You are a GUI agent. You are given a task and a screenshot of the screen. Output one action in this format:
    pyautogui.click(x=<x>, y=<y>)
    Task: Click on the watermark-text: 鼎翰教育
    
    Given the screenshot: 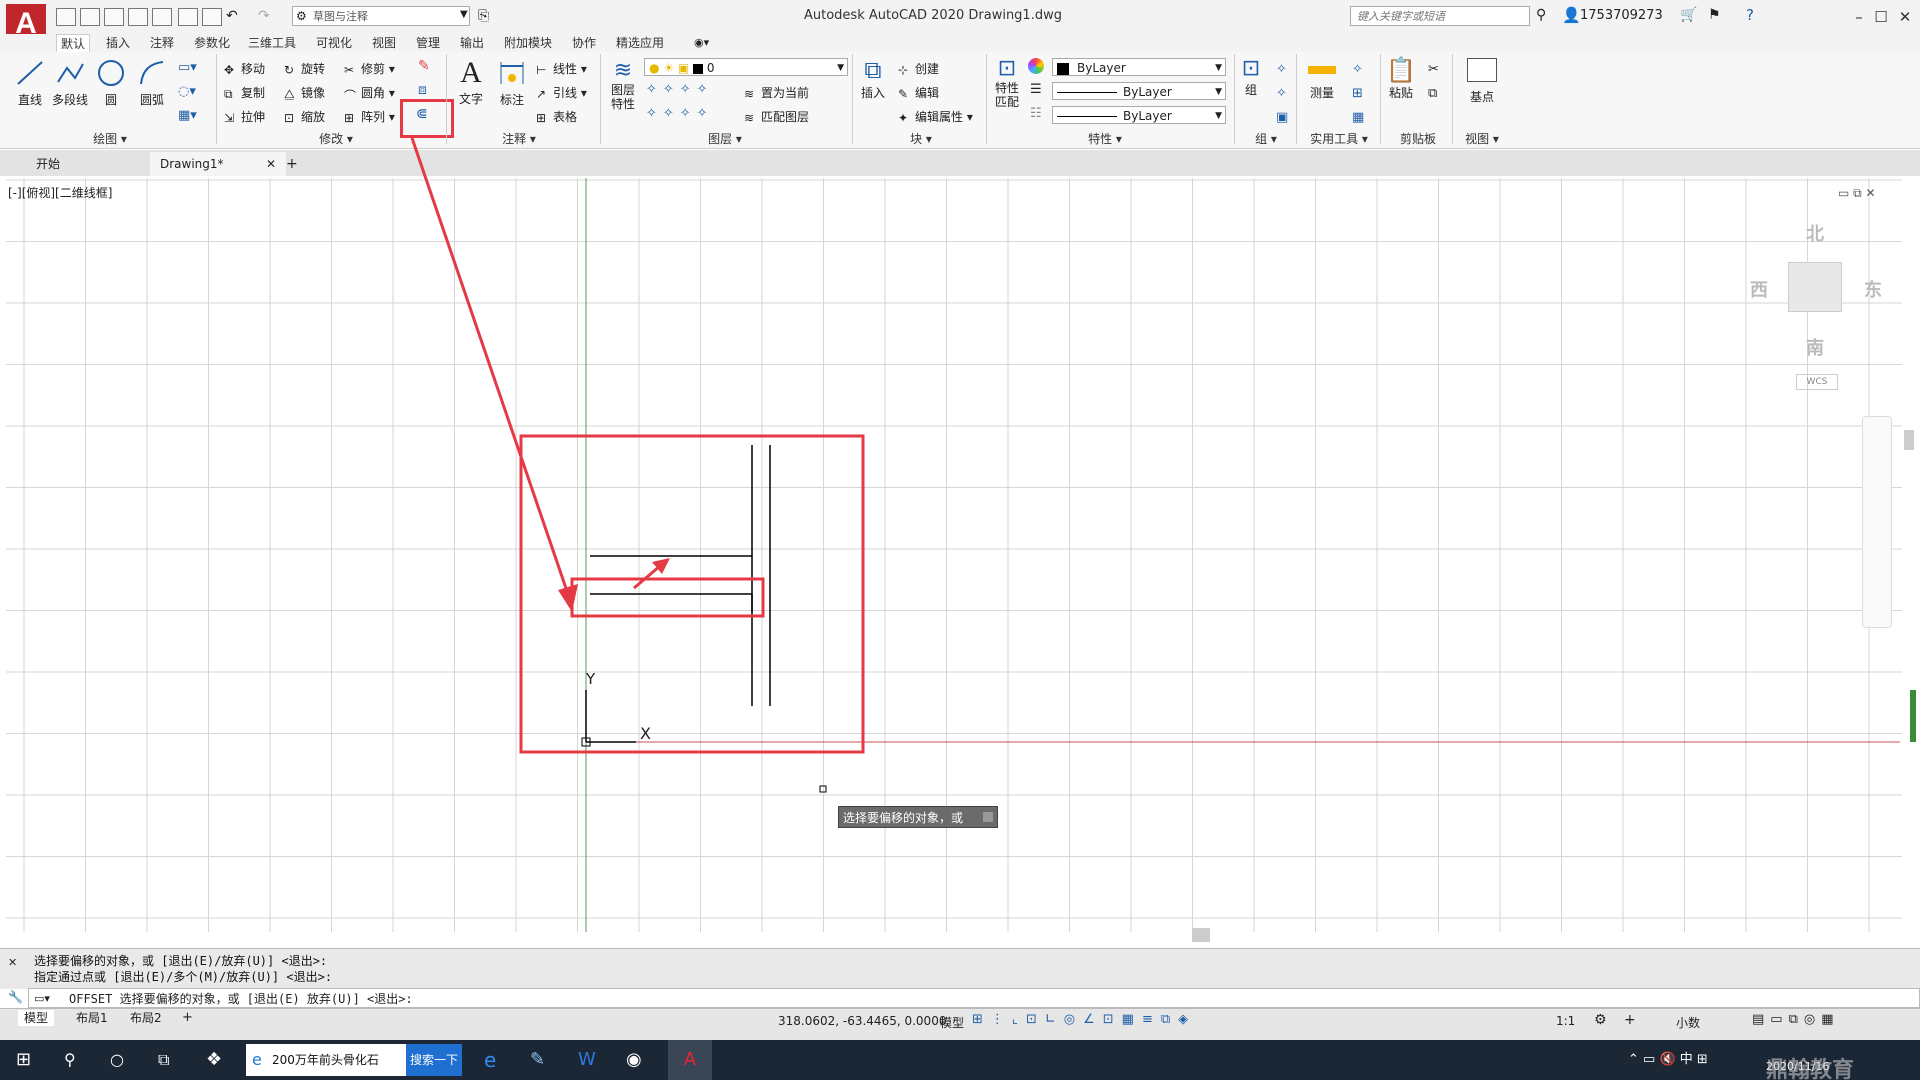 What is the action you would take?
    pyautogui.click(x=1810, y=1070)
    